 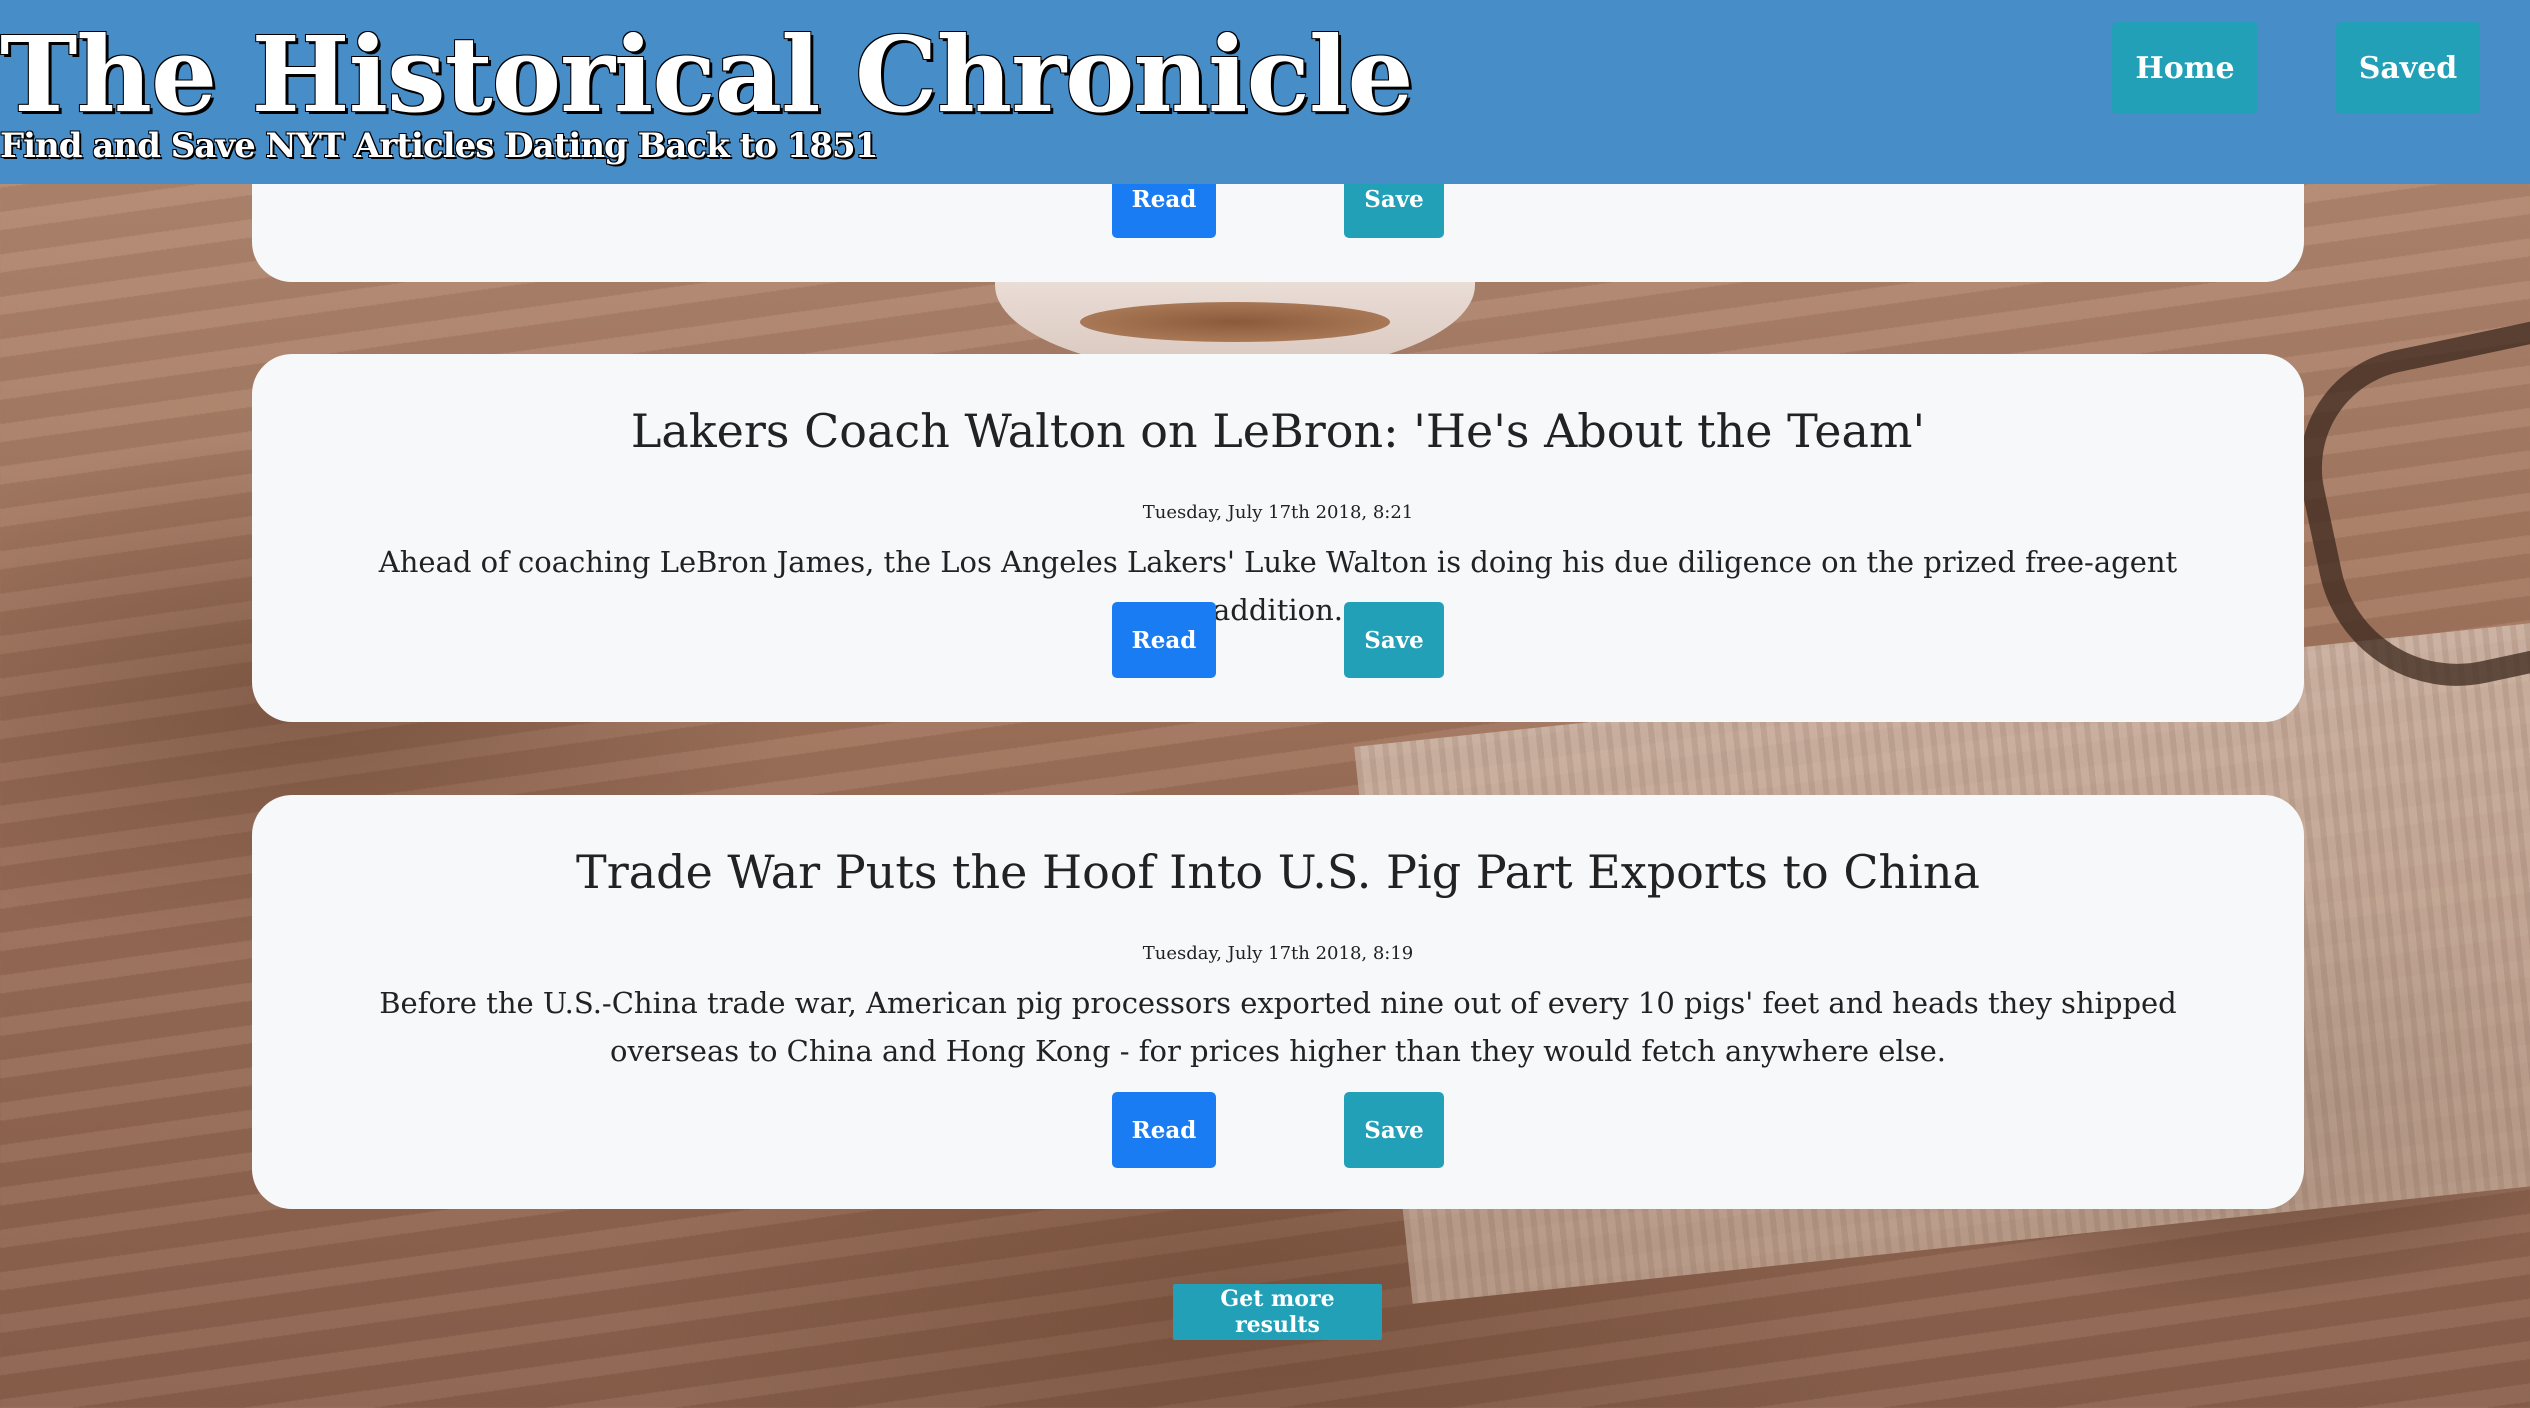 What do you see at coordinates (706, 74) in the screenshot?
I see `site-title: The Historical Chronicle` at bounding box center [706, 74].